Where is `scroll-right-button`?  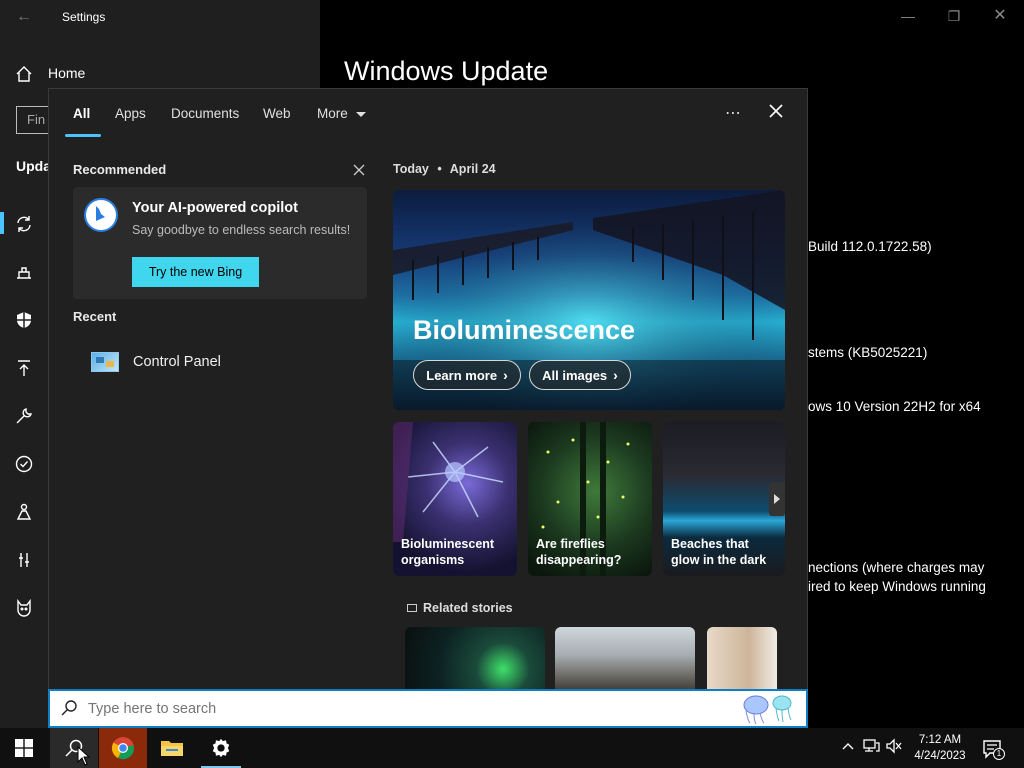
scroll-right-button is located at coordinates (777, 499).